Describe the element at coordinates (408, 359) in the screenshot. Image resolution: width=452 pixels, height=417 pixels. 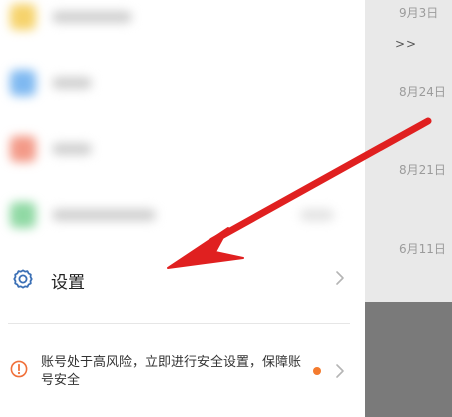
I see `dimmed-overlay` at that location.